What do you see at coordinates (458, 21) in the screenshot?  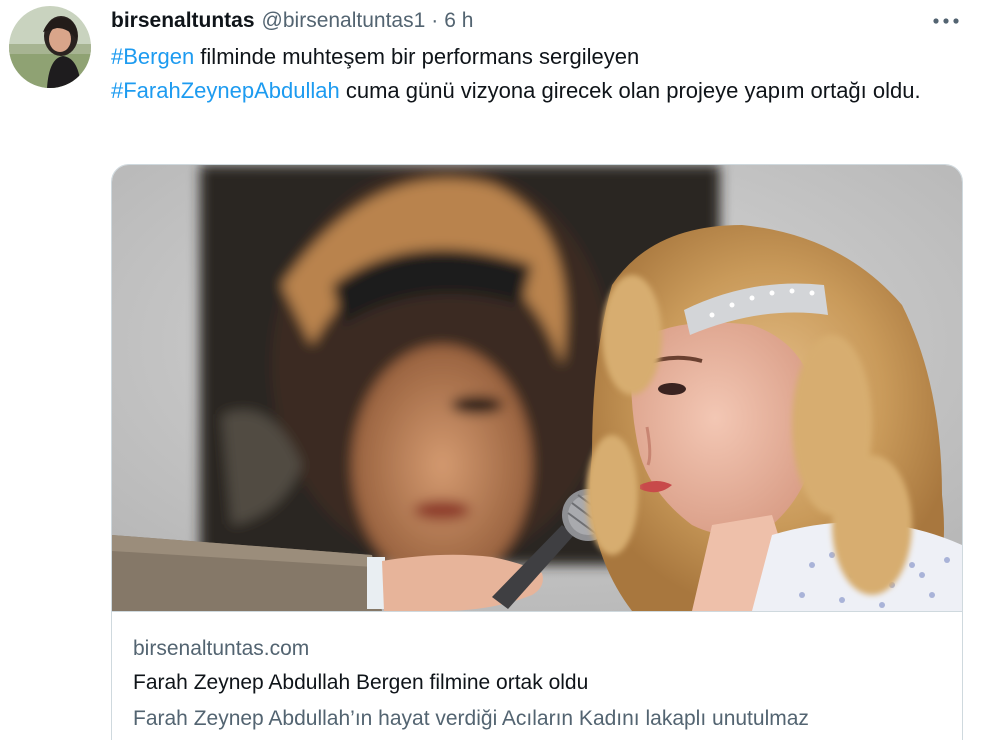 I see `timestamp: 6 h` at bounding box center [458, 21].